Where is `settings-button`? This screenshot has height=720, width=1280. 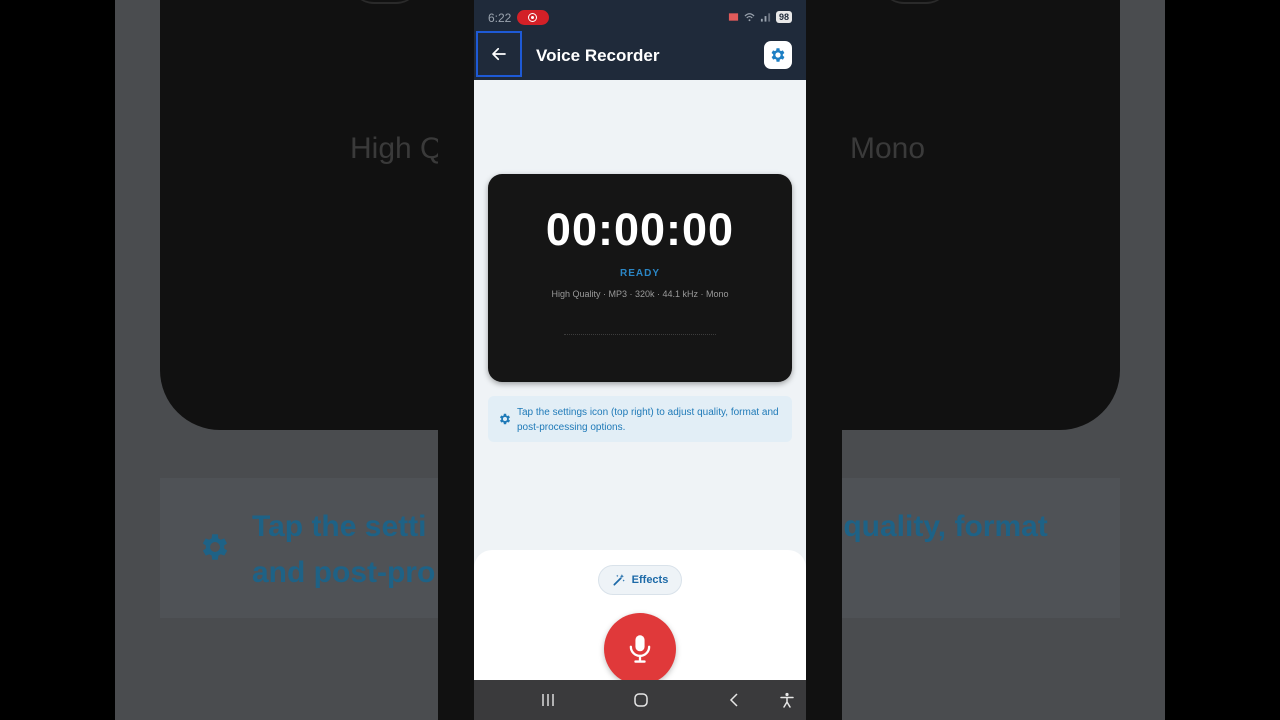
settings-button is located at coordinates (778, 55).